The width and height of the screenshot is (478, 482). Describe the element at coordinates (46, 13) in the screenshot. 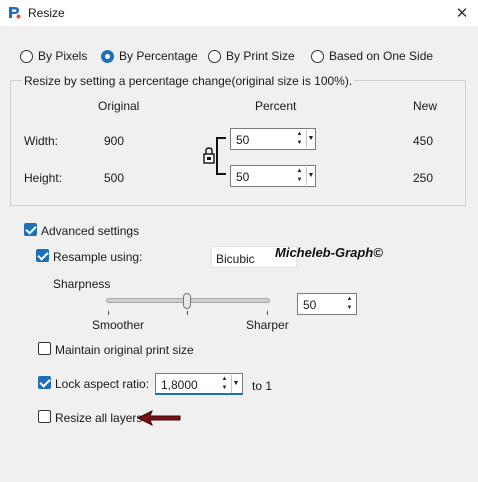

I see `window-title: Resize` at that location.